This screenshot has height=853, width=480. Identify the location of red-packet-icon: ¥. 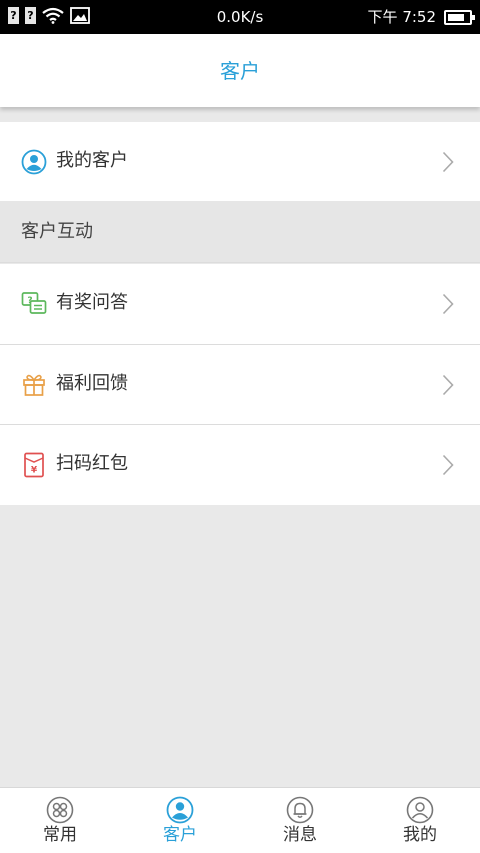
(34, 465).